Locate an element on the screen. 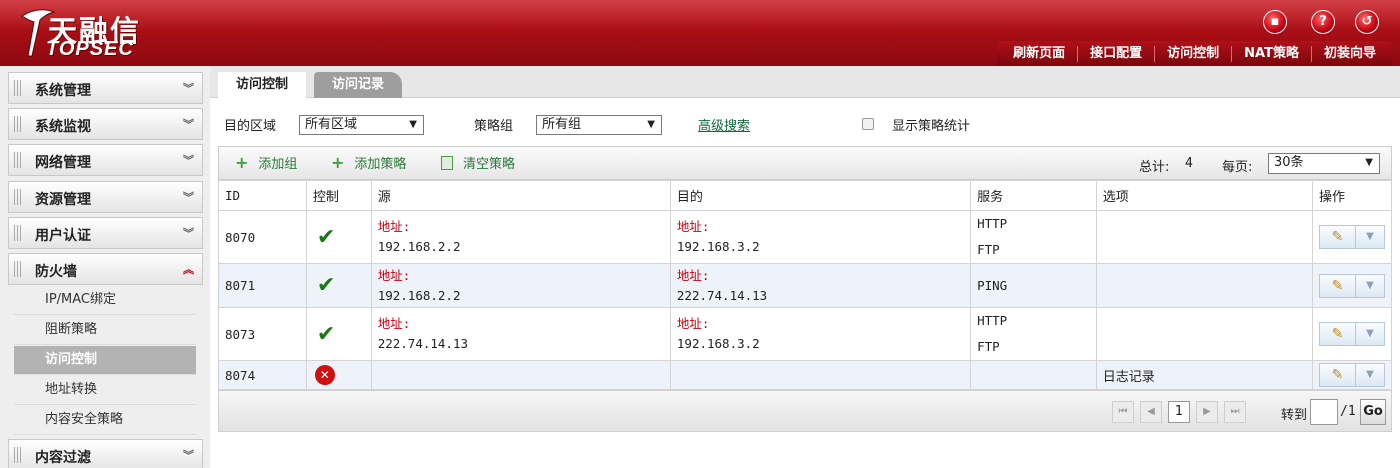  top-nav: 刷新页面 接口配置 访问控制 NAT策略 初装向导 is located at coordinates (1194, 53).